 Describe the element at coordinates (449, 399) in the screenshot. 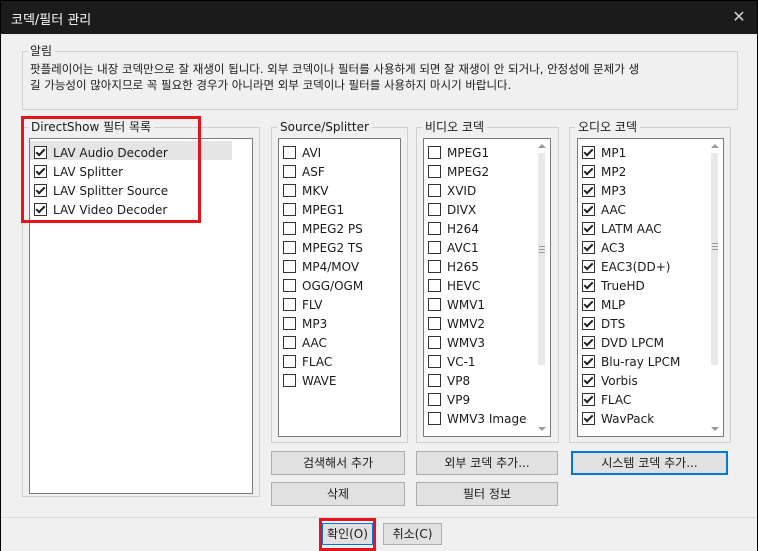

I see `list-item: VP9` at that location.